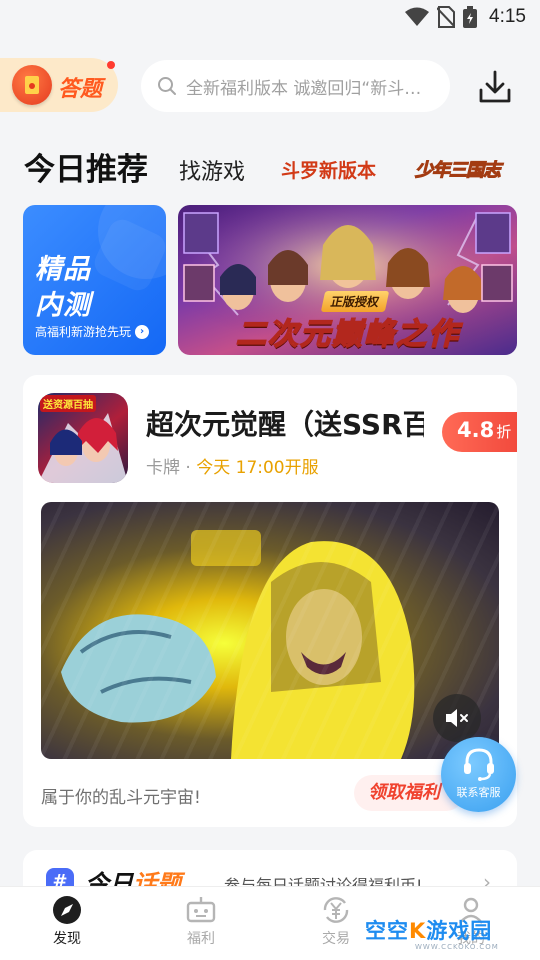 Image resolution: width=540 pixels, height=960 pixels. I want to click on no-sim-icon, so click(446, 17).